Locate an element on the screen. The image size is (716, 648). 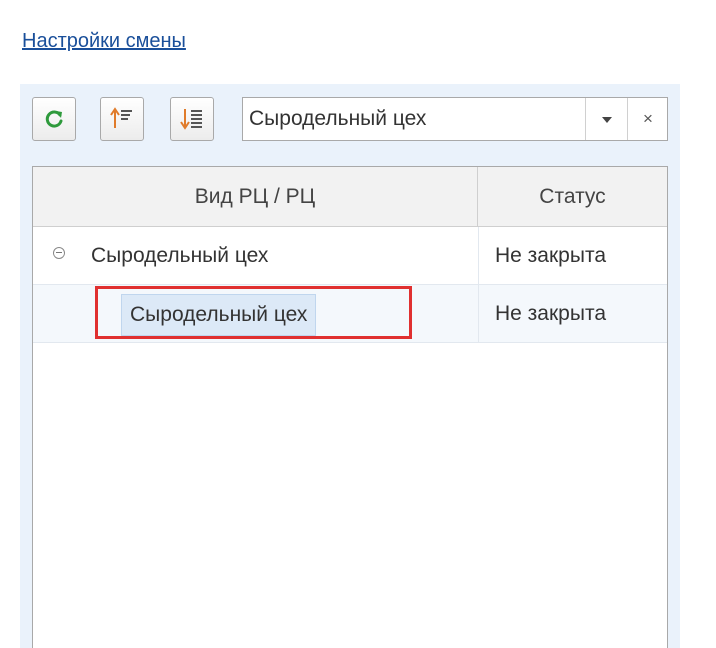
work-center-filter: Сыродельный цех × is located at coordinates (455, 119).